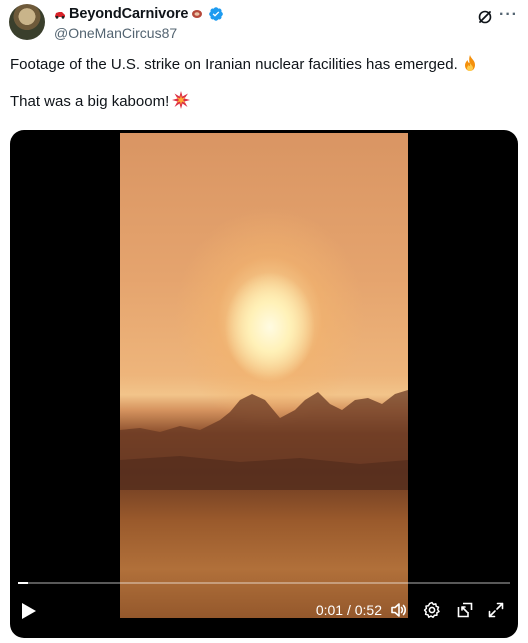 Image resolution: width=528 pixels, height=643 pixels. I want to click on gear-icon, so click(432, 610).